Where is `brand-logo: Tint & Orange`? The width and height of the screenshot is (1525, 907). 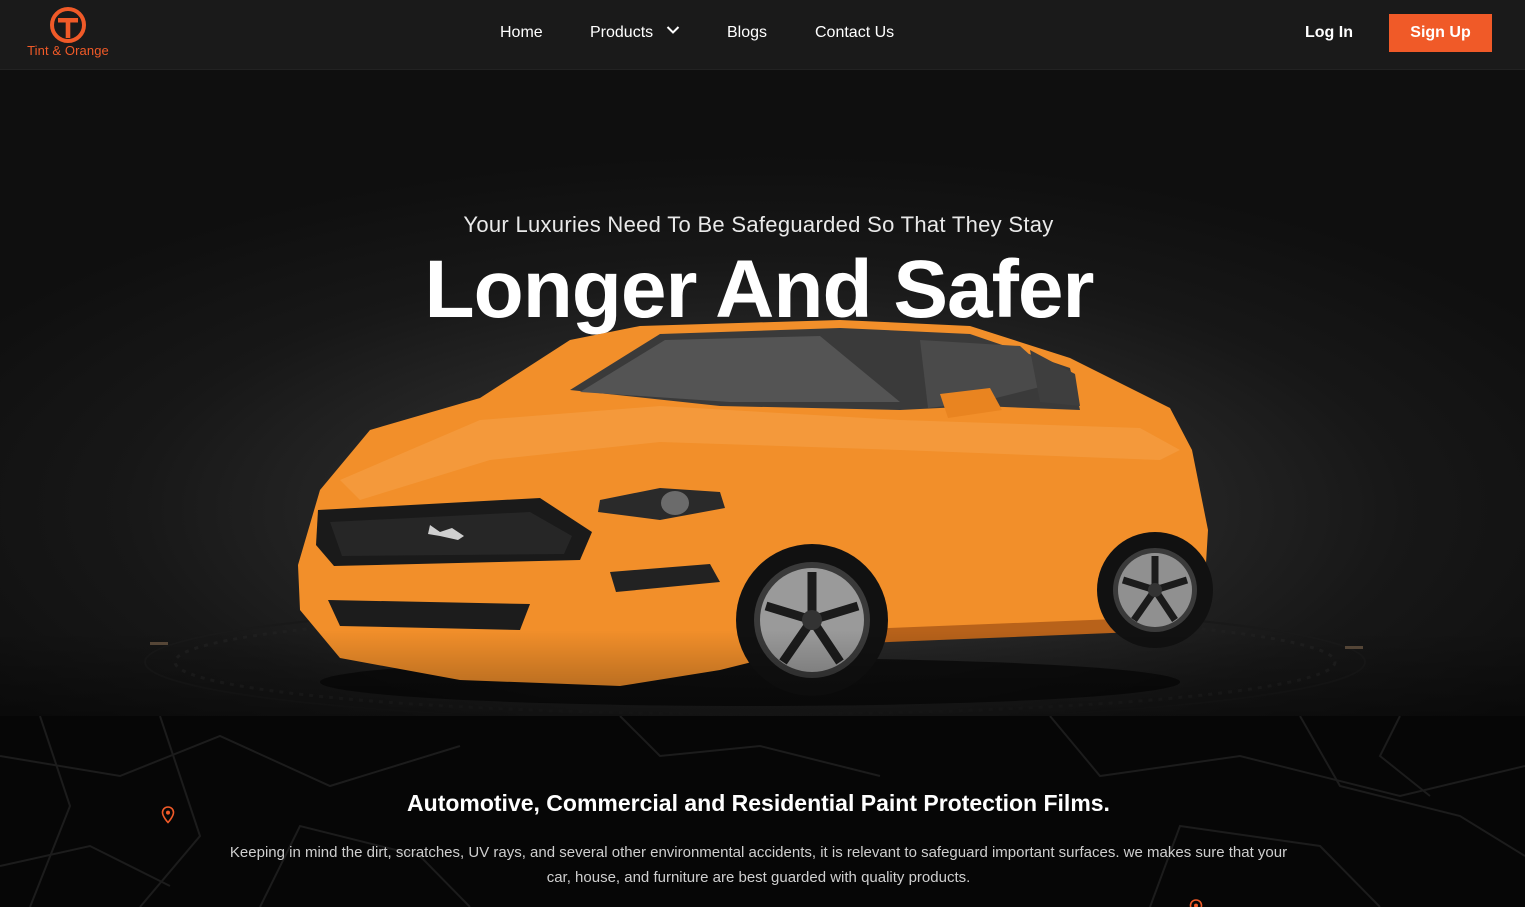 brand-logo: Tint & Orange is located at coordinates (68, 35).